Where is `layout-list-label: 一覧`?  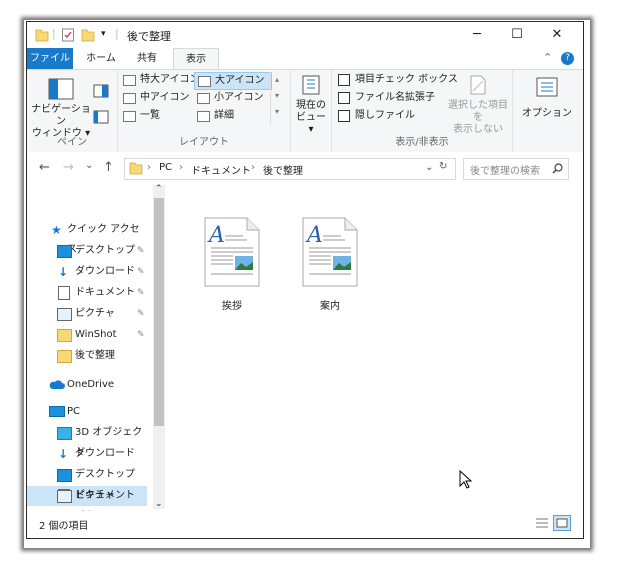 layout-list-label: 一覧 is located at coordinates (150, 115).